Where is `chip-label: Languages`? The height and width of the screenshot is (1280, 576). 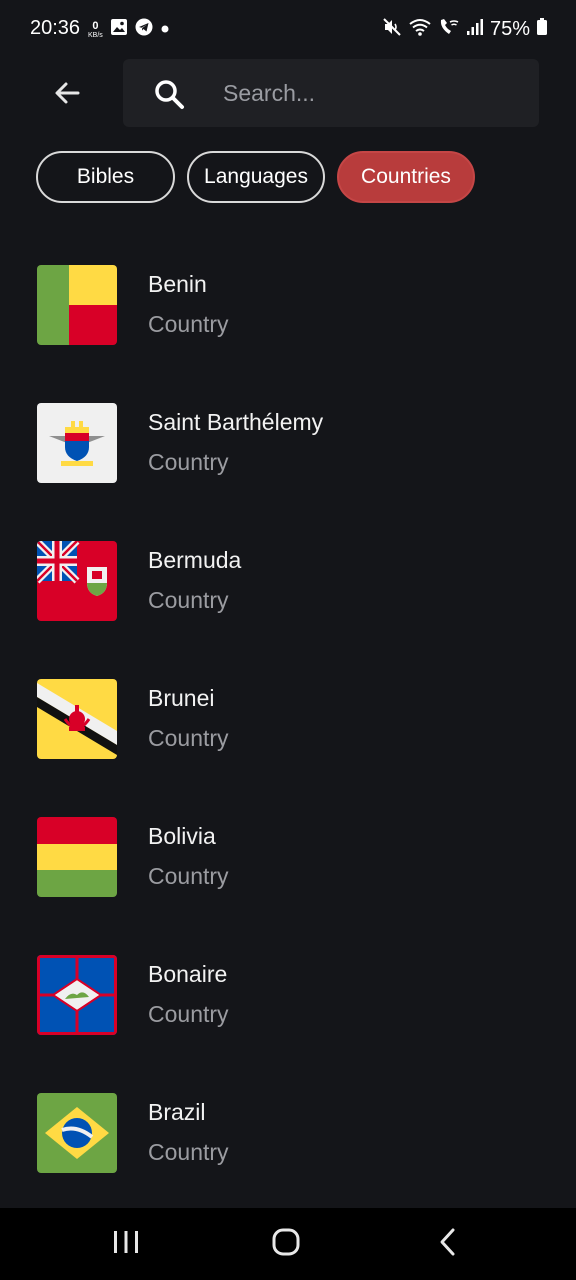 chip-label: Languages is located at coordinates (256, 176).